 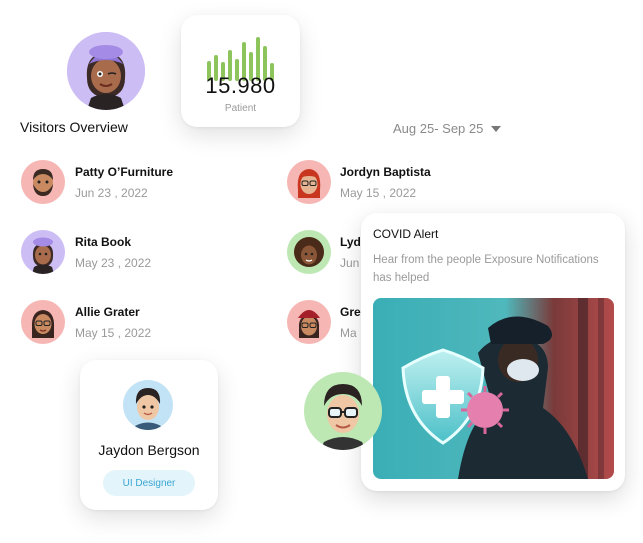 What do you see at coordinates (240, 71) in the screenshot?
I see `patient-stat-card: 15.980 Patient` at bounding box center [240, 71].